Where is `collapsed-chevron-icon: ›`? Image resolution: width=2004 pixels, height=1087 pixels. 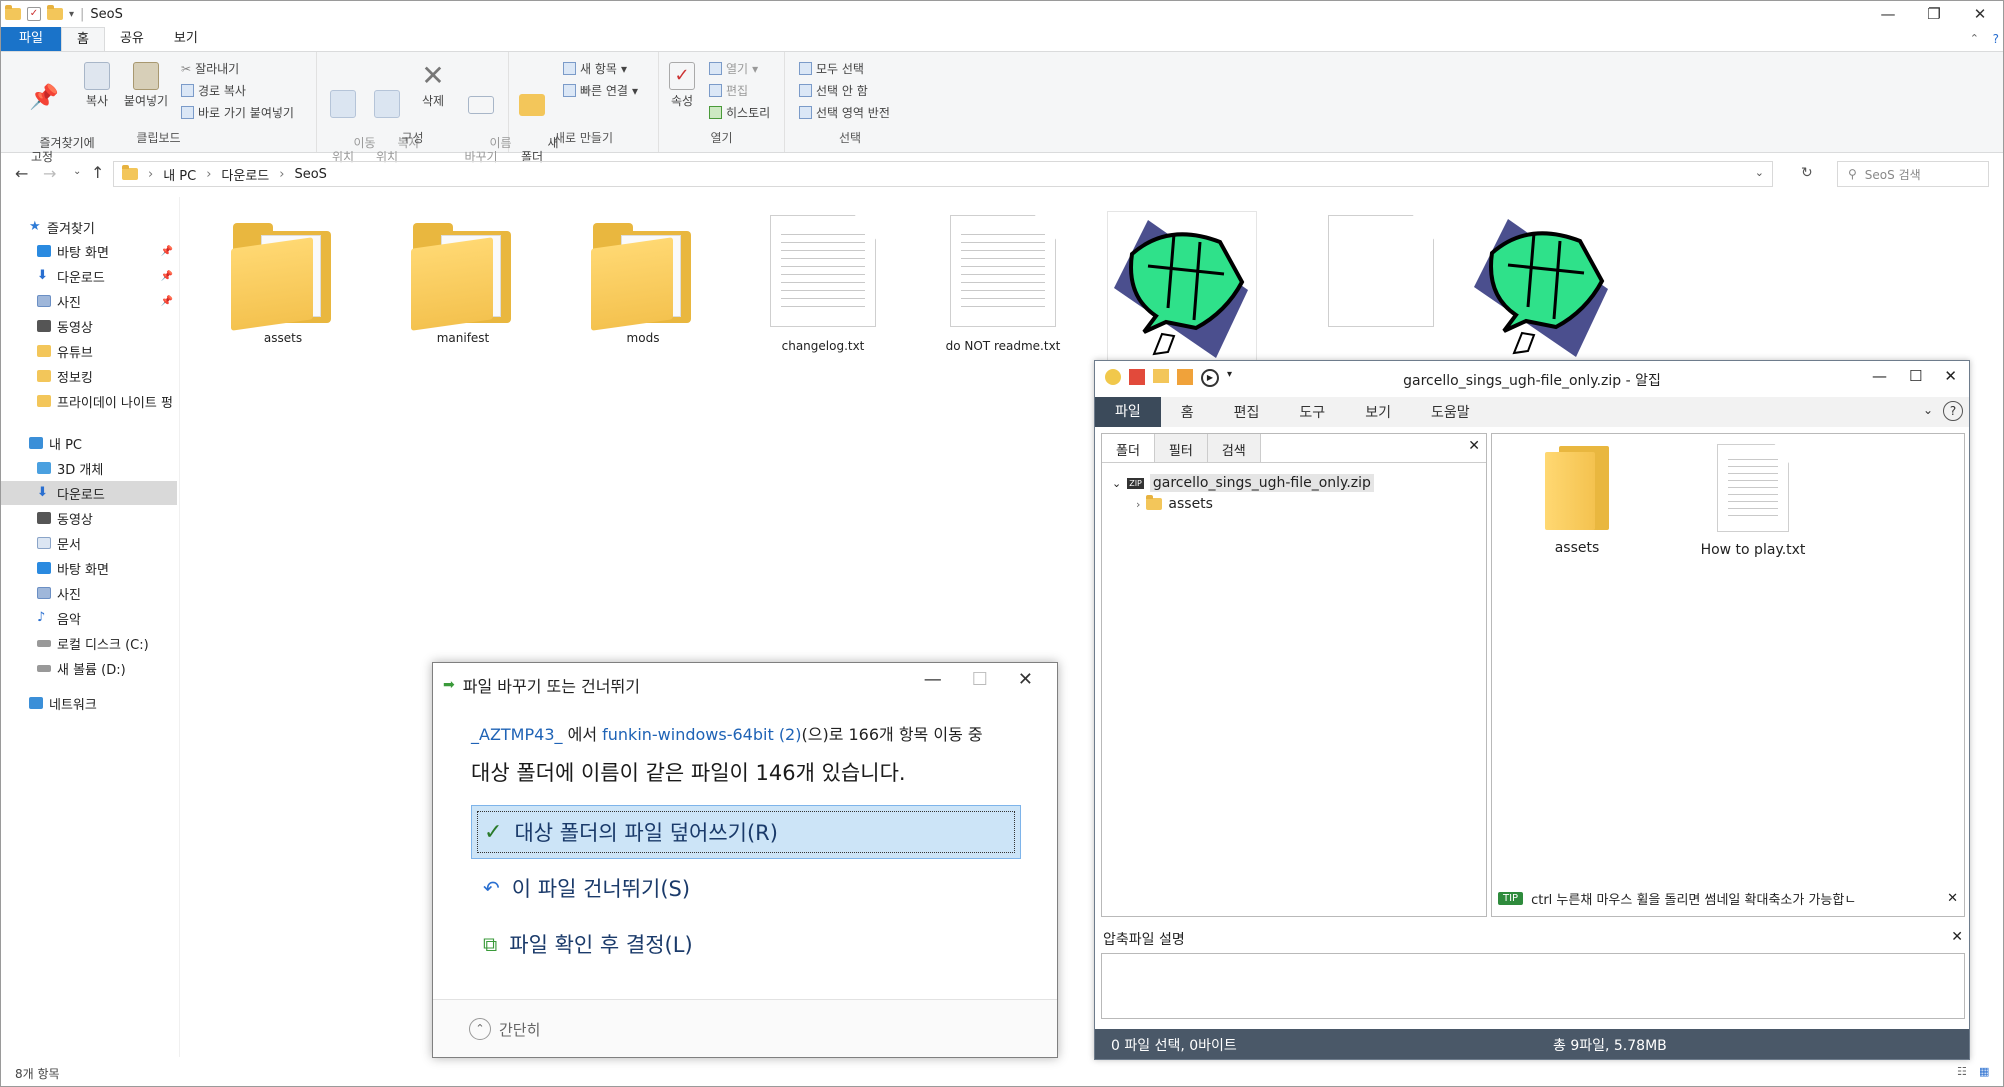
collapsed-chevron-icon: › is located at coordinates (1138, 504).